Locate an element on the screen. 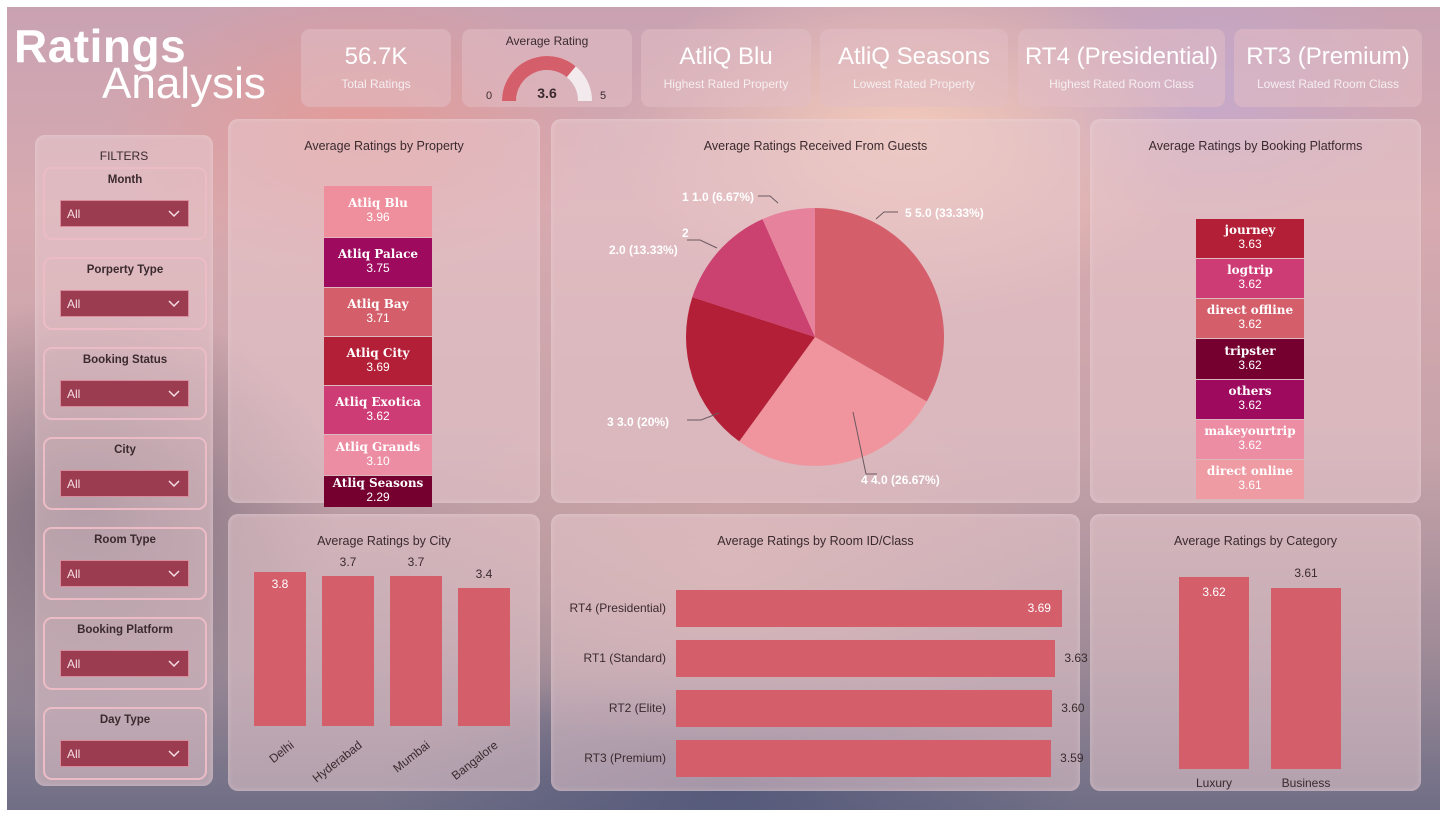 The height and width of the screenshot is (815, 1446). room-axis-label: RT1 (Standard) is located at coordinates (624, 658).